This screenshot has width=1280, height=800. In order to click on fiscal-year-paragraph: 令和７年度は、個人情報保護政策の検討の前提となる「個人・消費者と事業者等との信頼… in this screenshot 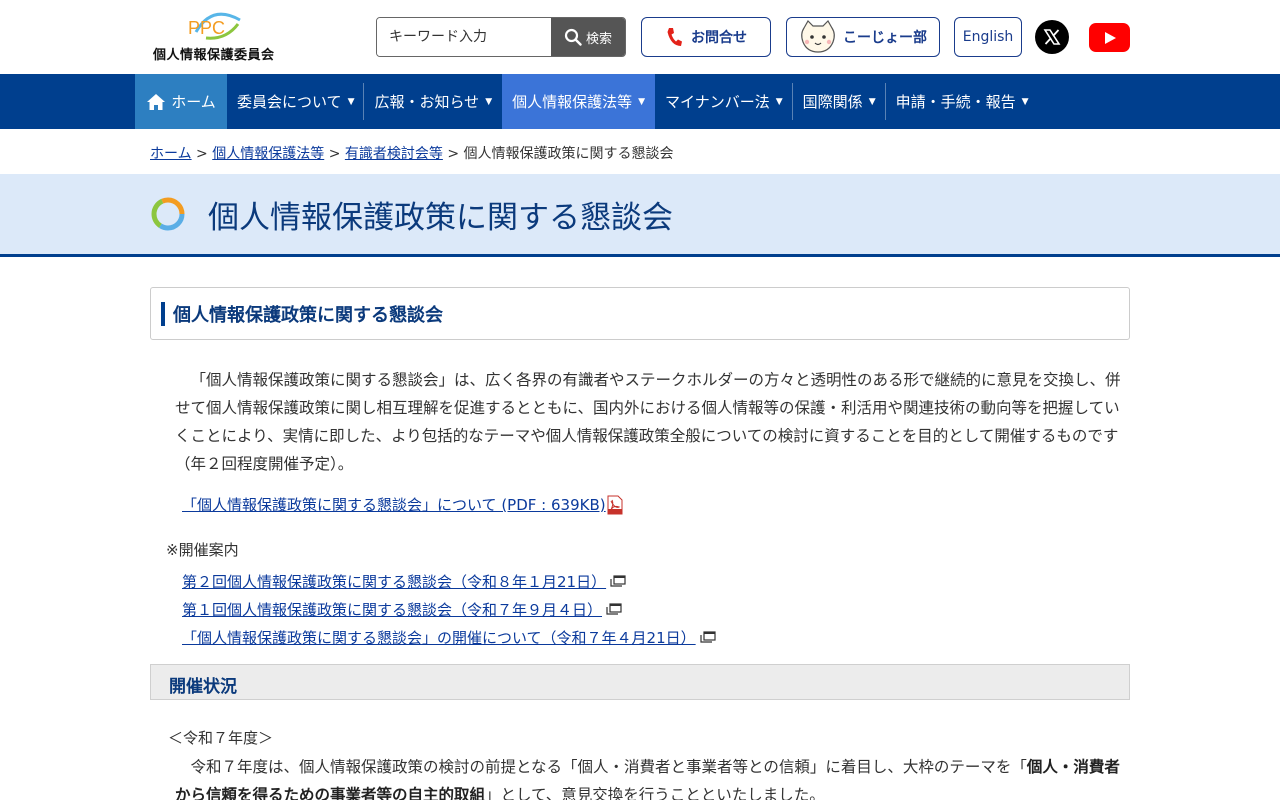, I will do `click(650, 776)`.